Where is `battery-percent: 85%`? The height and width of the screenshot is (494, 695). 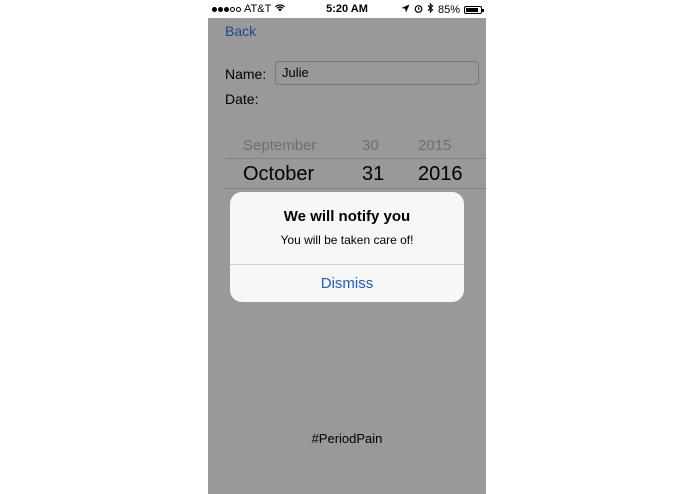
battery-percent: 85% is located at coordinates (448, 9).